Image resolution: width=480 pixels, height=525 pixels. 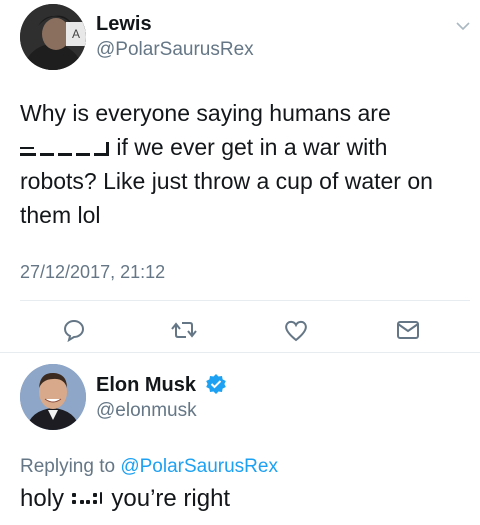 What do you see at coordinates (60, 215) in the screenshot?
I see `tweet-text-line: them lol` at bounding box center [60, 215].